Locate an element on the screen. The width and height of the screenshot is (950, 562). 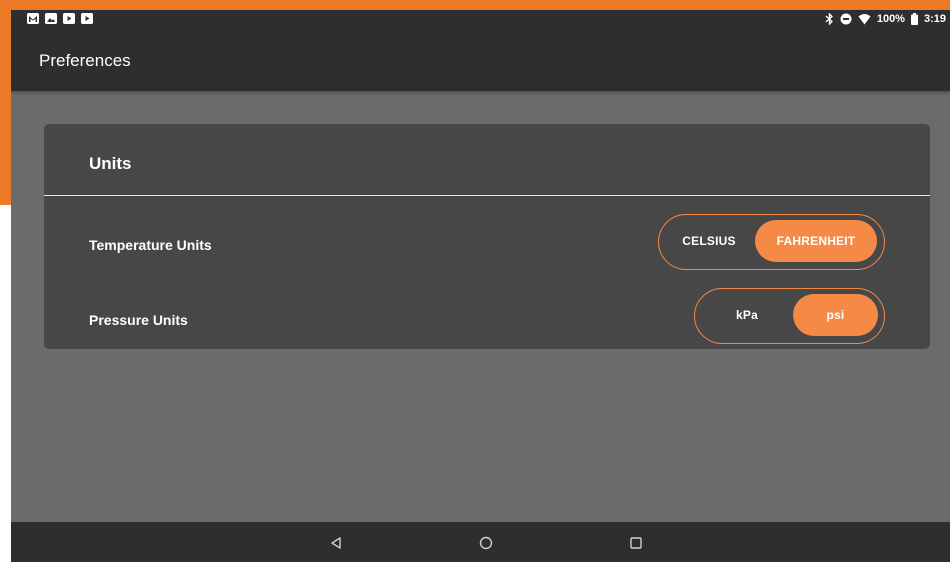
clock: 3:19 is located at coordinates (934, 19).